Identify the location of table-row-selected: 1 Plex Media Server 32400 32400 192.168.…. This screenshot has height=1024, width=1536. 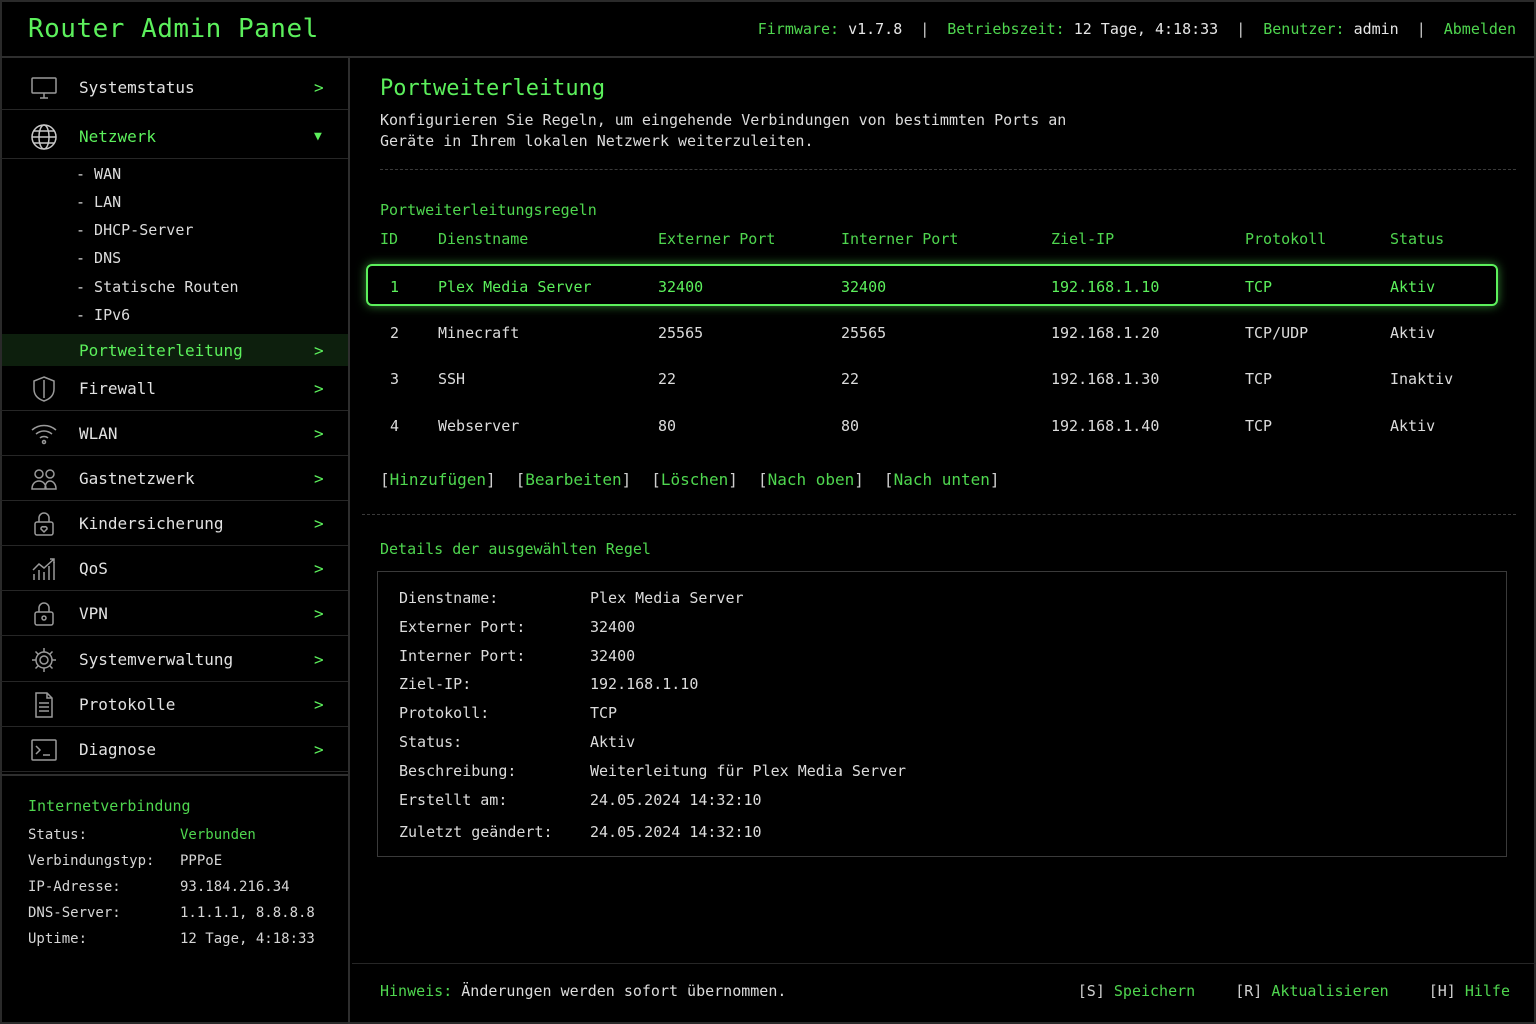
(932, 285).